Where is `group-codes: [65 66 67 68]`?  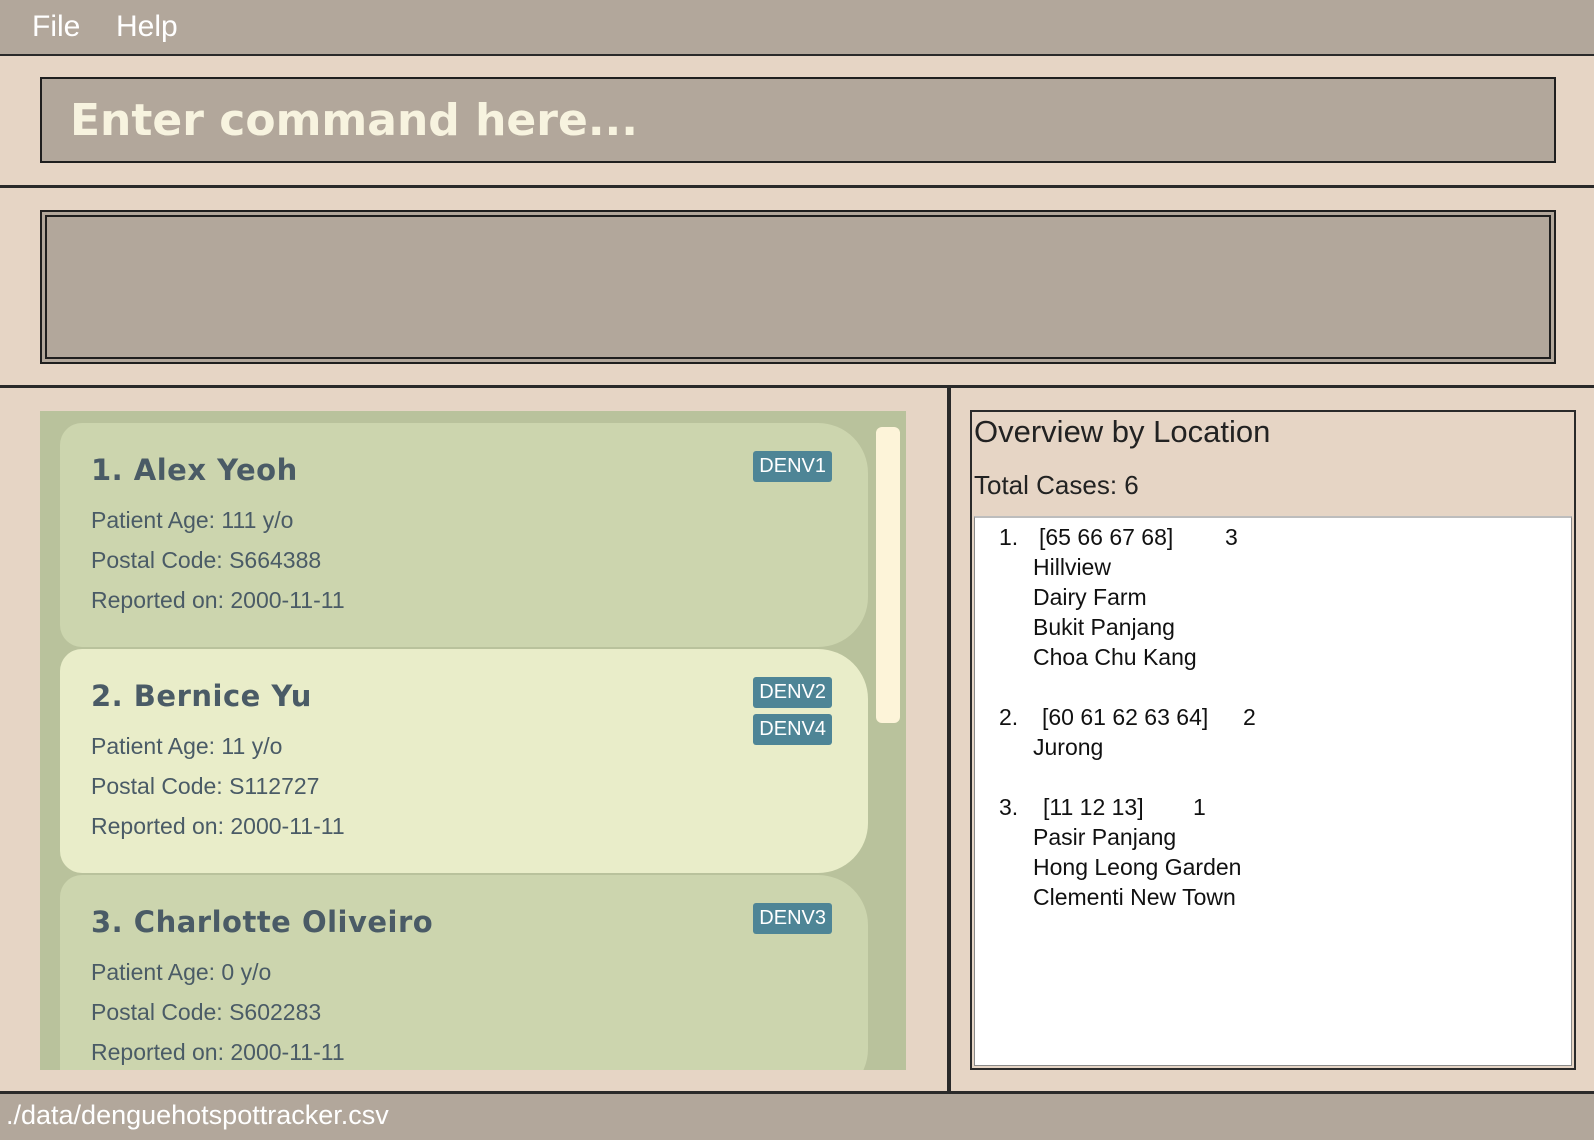 group-codes: [65 66 67 68] is located at coordinates (1106, 537).